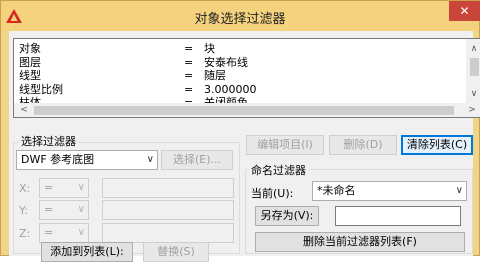 Image resolution: width=480 pixels, height=262 pixels. Describe the element at coordinates (244, 110) in the screenshot. I see `horizontal-scroll-thumb` at that location.